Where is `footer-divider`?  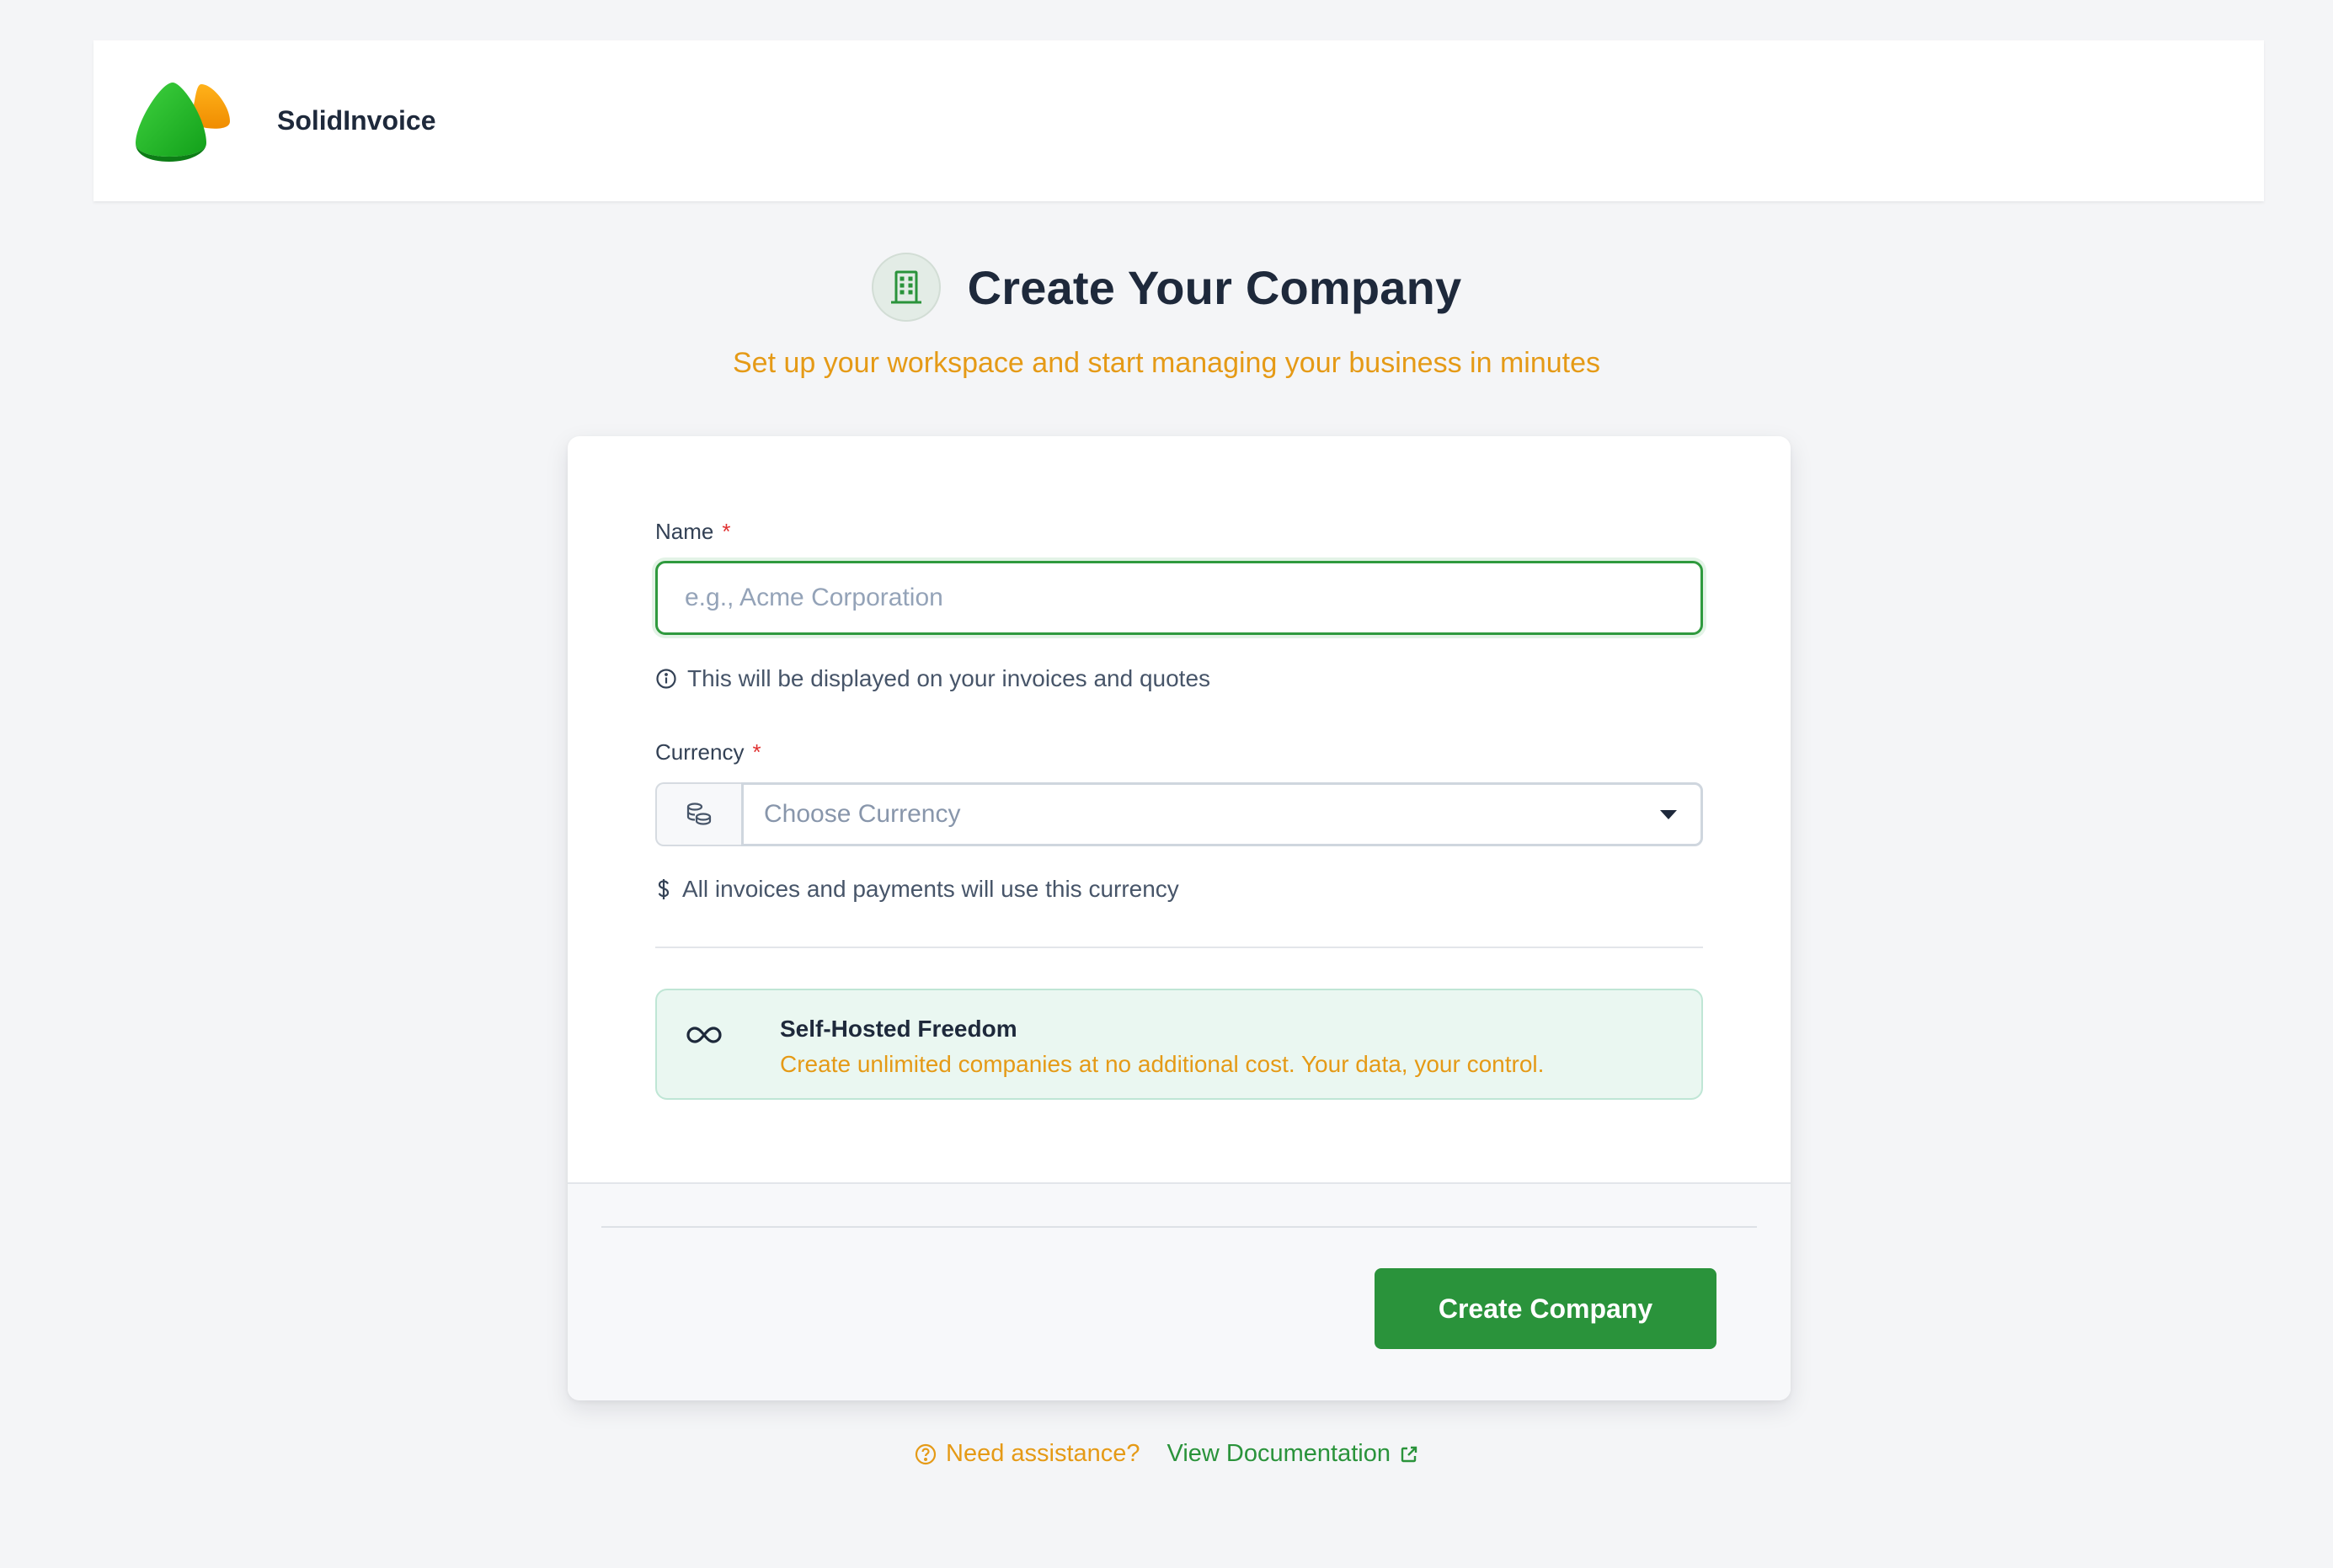
footer-divider is located at coordinates (1179, 1227).